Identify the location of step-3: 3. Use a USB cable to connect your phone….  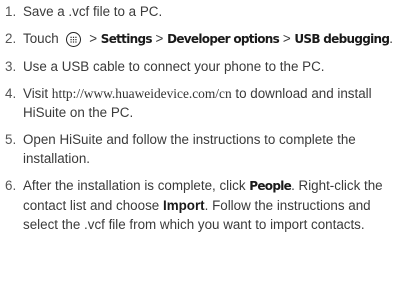
(203, 66).